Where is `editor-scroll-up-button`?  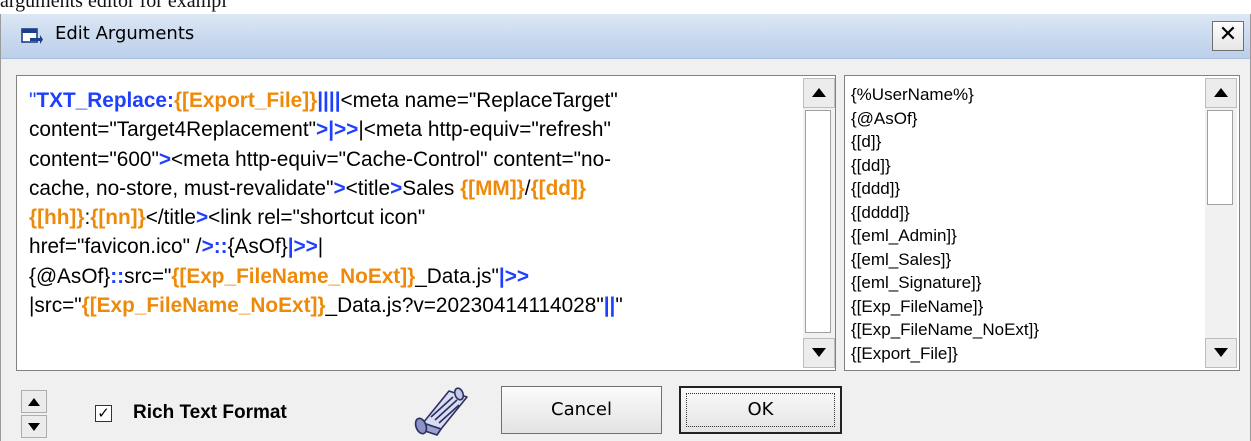
editor-scroll-up-button is located at coordinates (819, 93).